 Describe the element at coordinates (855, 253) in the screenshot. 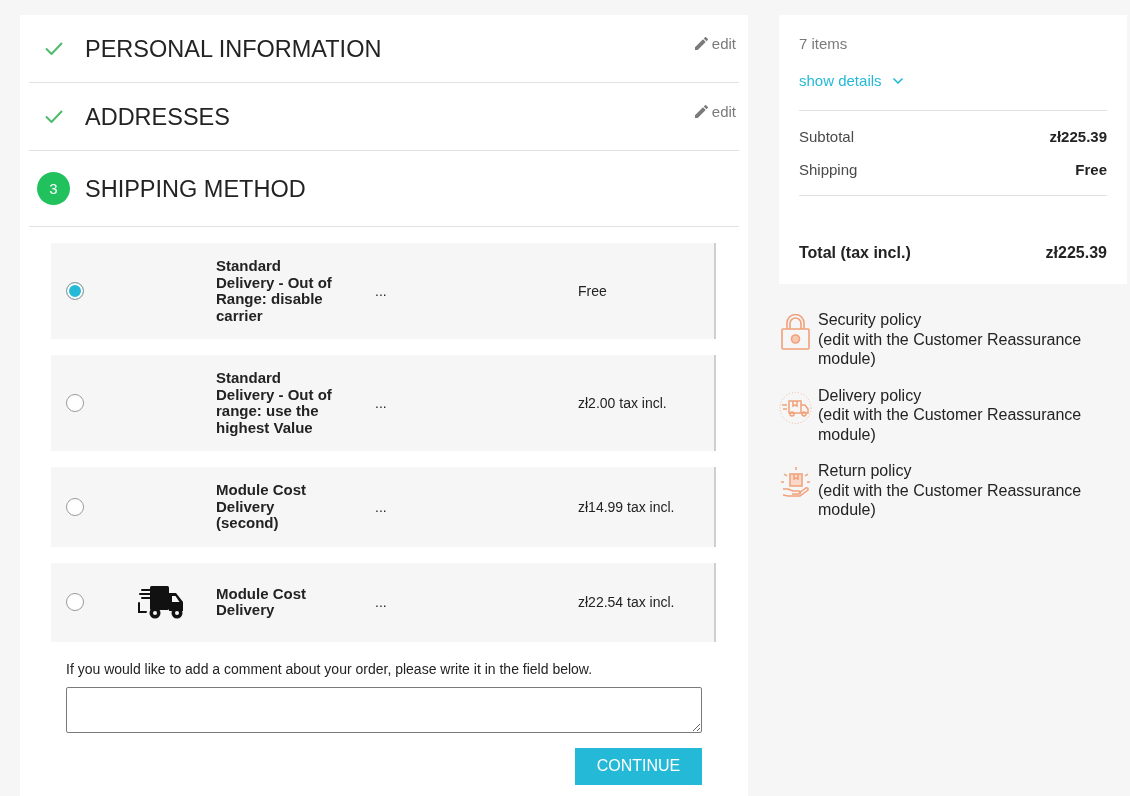

I see `total-label: Total (tax incl.)` at that location.